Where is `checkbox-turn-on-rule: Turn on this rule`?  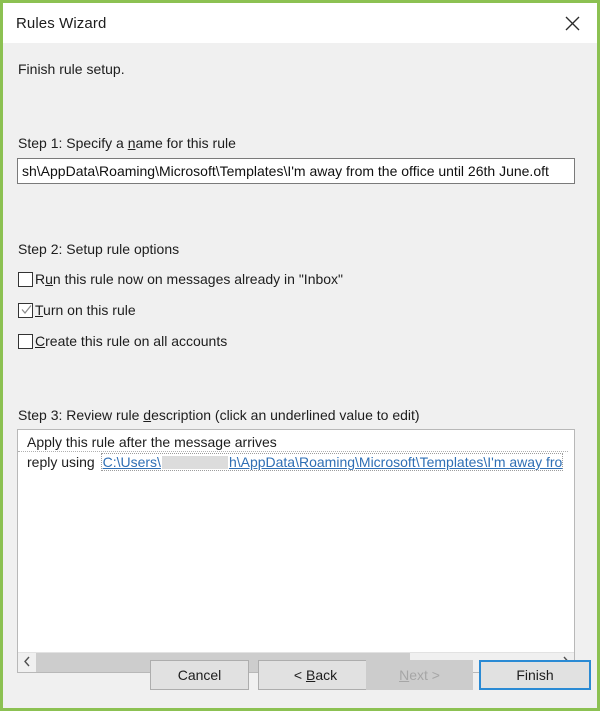 checkbox-turn-on-rule: Turn on this rule is located at coordinates (77, 310).